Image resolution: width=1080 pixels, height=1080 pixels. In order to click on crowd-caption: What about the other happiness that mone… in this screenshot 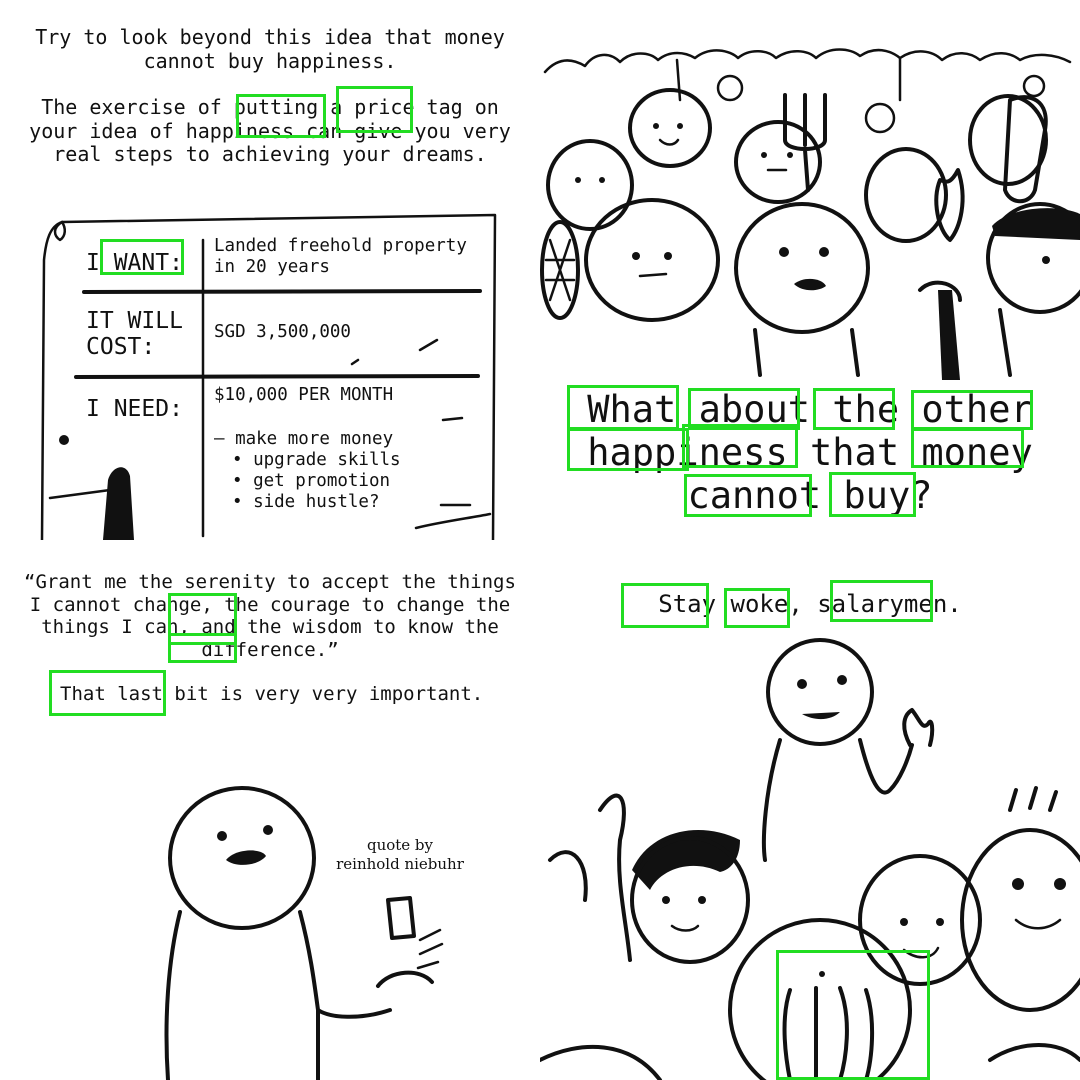, I will do `click(810, 452)`.